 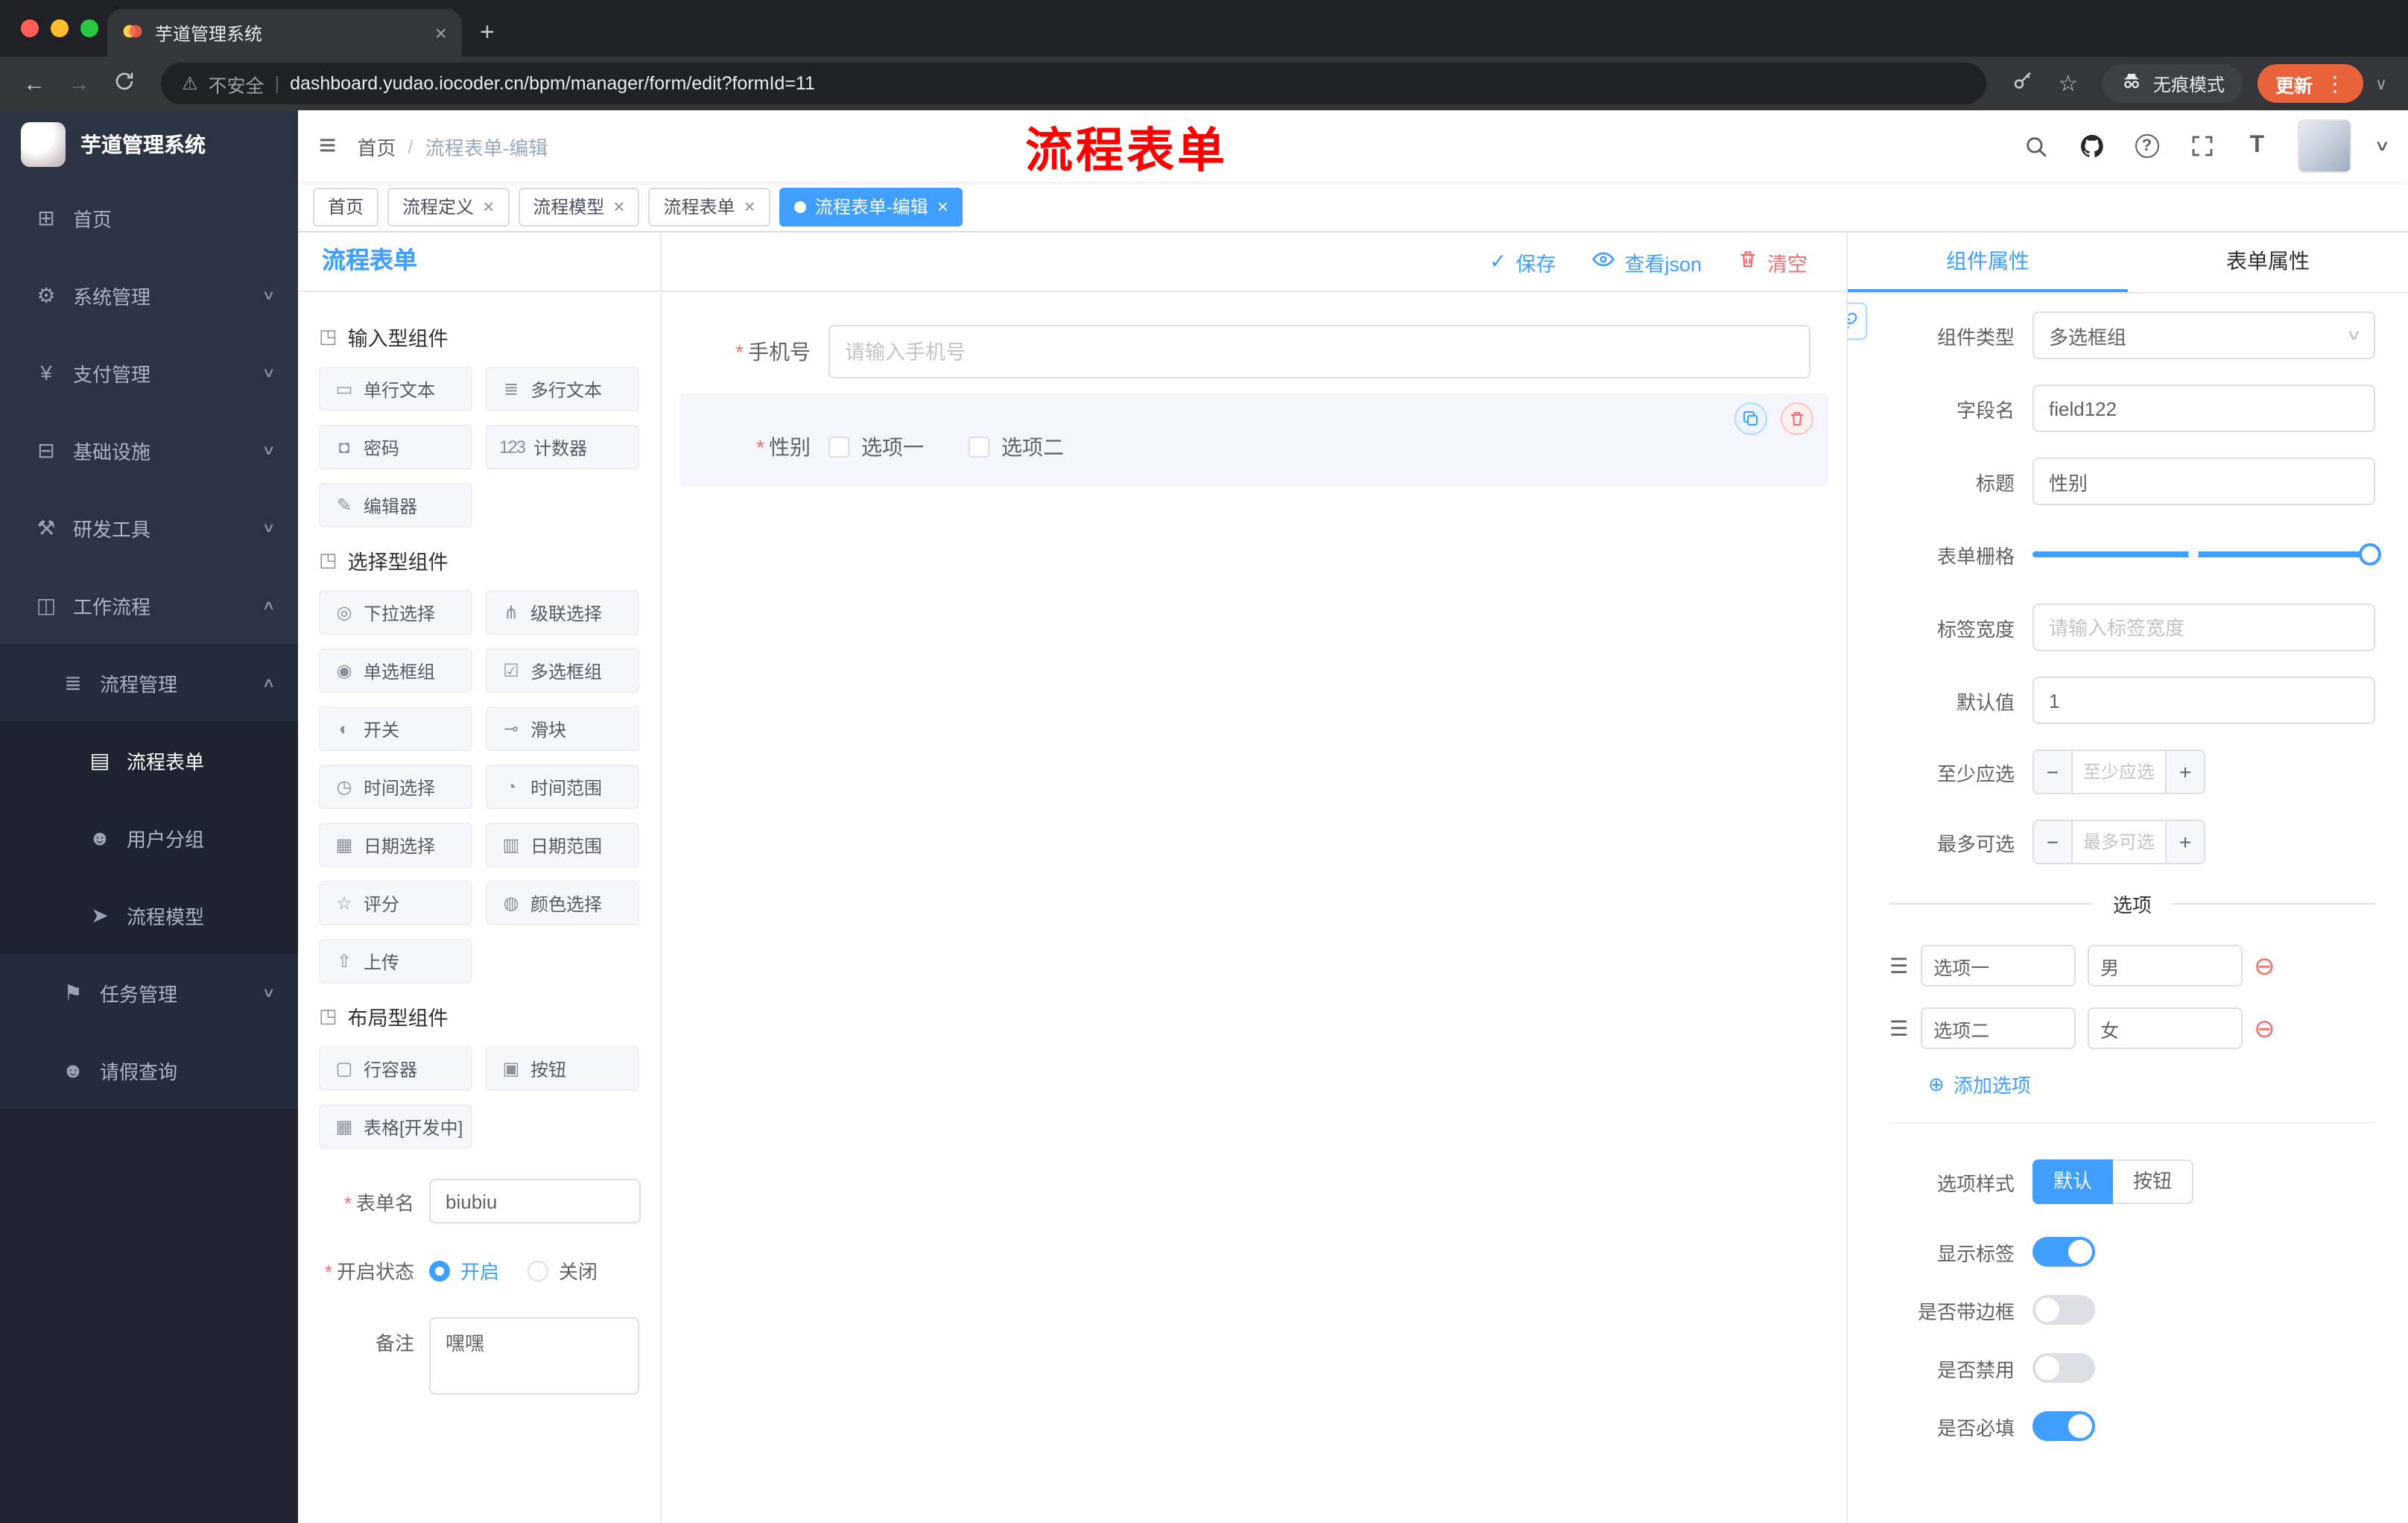 I want to click on sidebar-item: ⚑ 任务管理 ∨, so click(x=149, y=992).